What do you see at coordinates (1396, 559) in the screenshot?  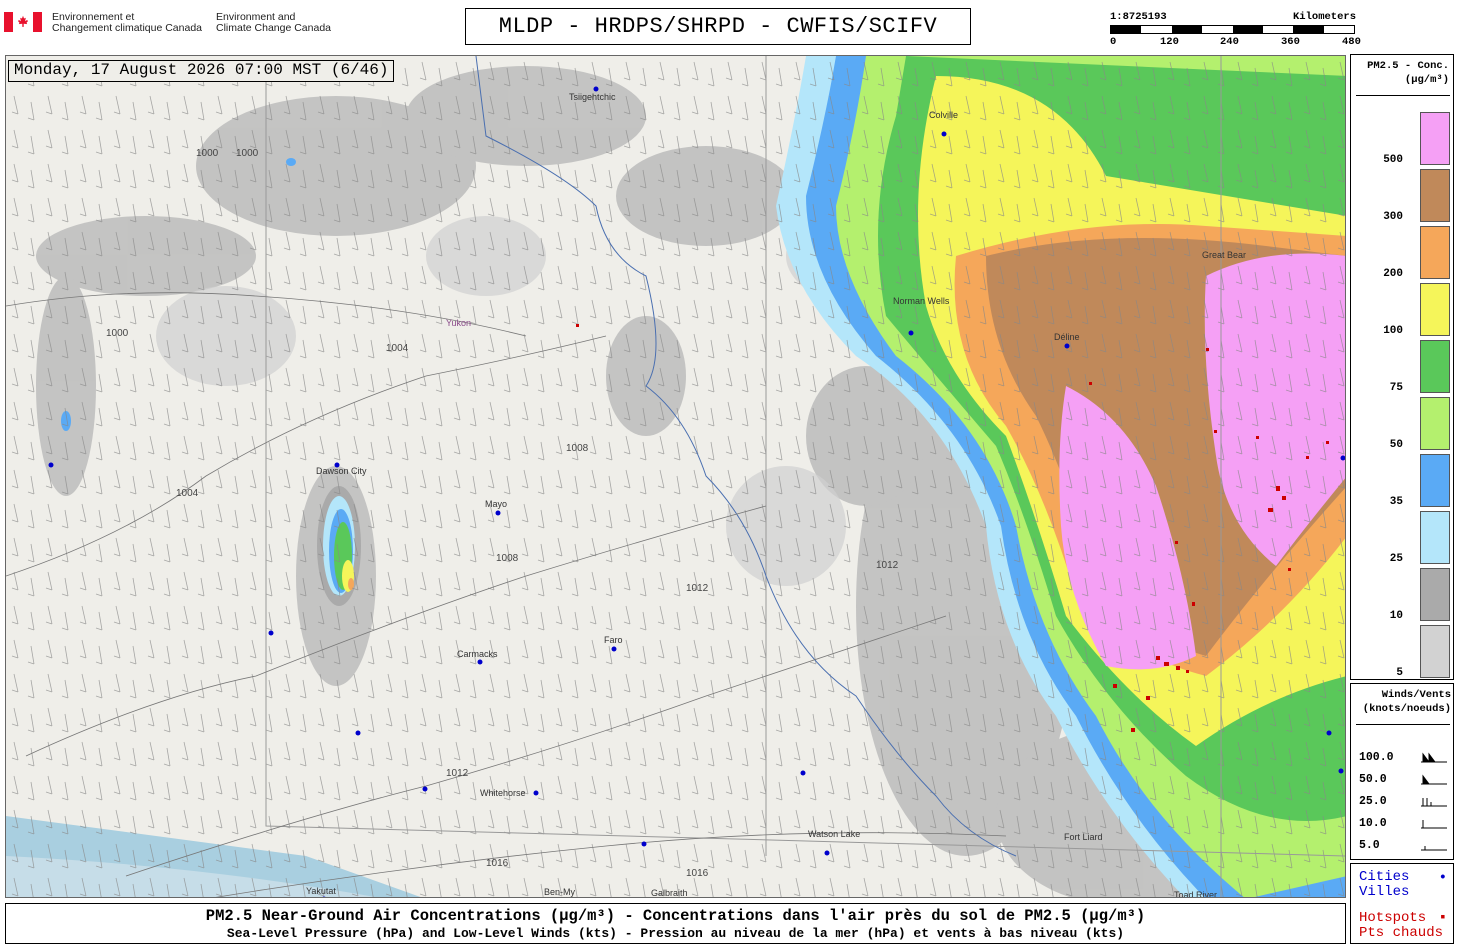 I see `legend-bin-label: 25` at bounding box center [1396, 559].